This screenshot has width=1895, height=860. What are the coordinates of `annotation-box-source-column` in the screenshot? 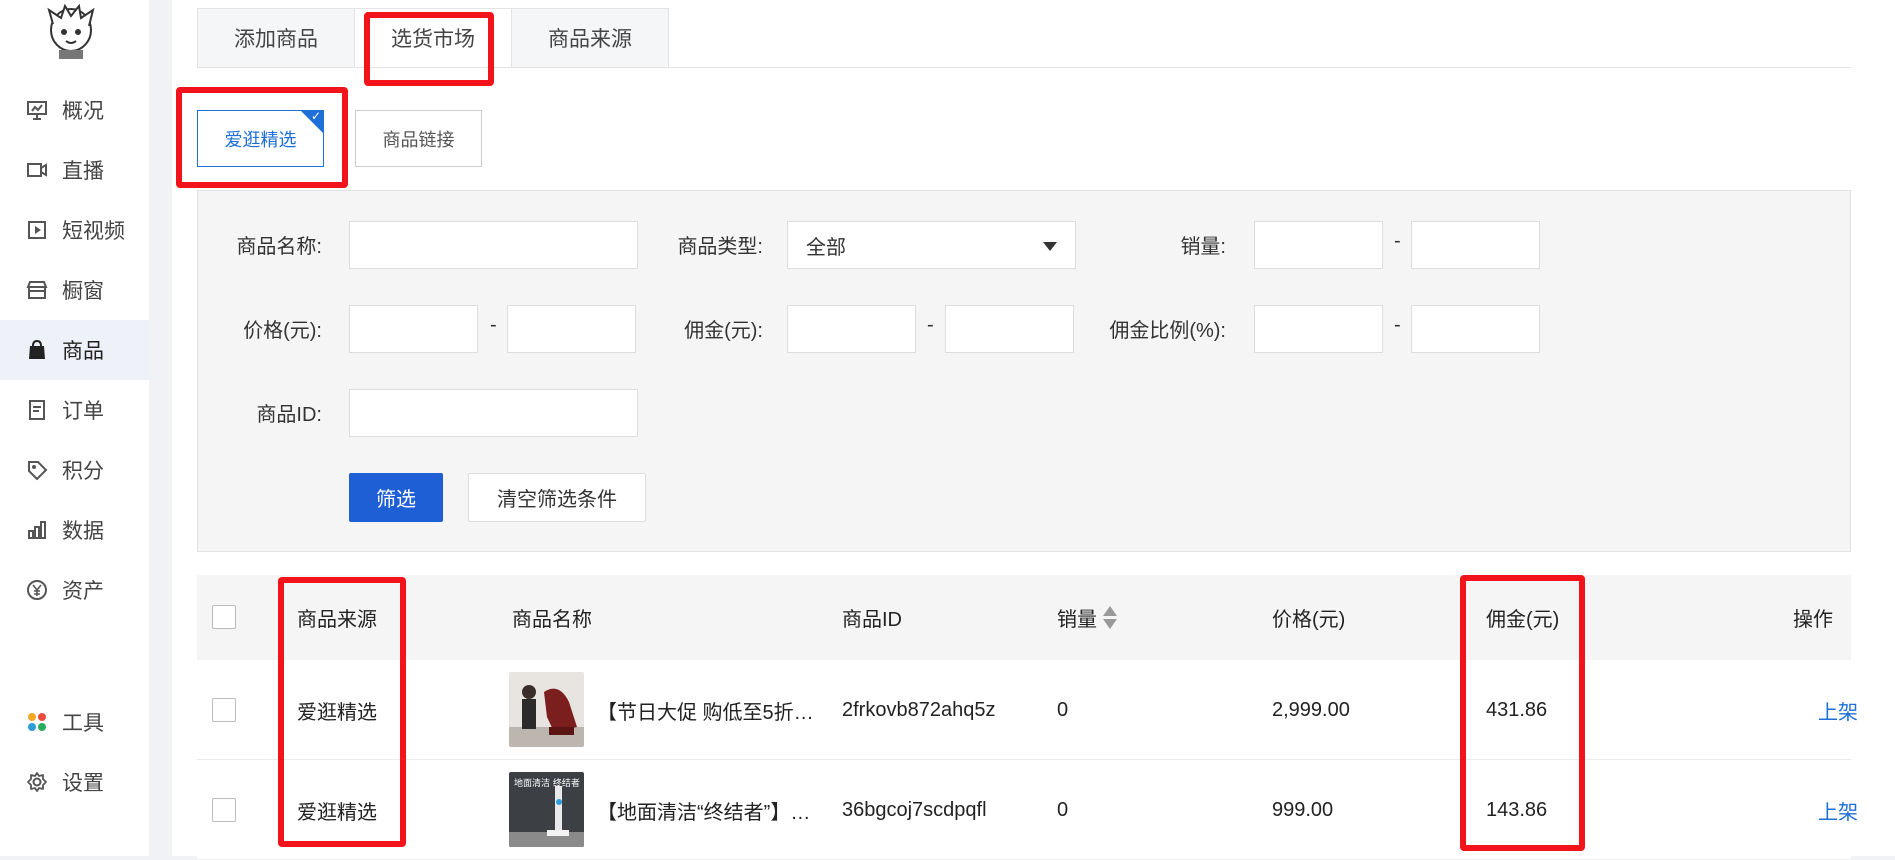 It's located at (342, 712).